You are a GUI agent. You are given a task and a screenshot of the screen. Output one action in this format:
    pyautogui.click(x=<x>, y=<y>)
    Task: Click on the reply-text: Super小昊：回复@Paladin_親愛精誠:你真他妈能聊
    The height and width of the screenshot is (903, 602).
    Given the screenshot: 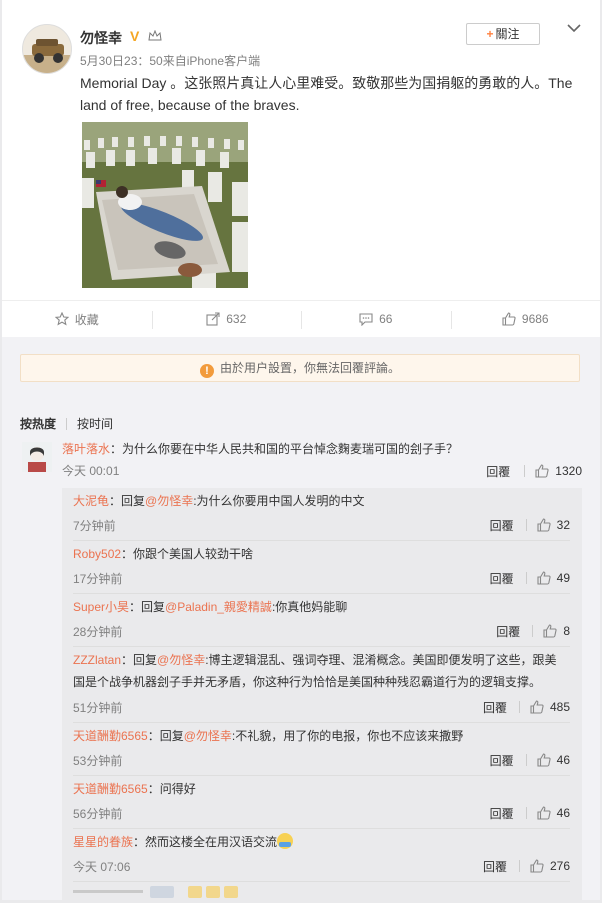 What is the action you would take?
    pyautogui.click(x=318, y=607)
    